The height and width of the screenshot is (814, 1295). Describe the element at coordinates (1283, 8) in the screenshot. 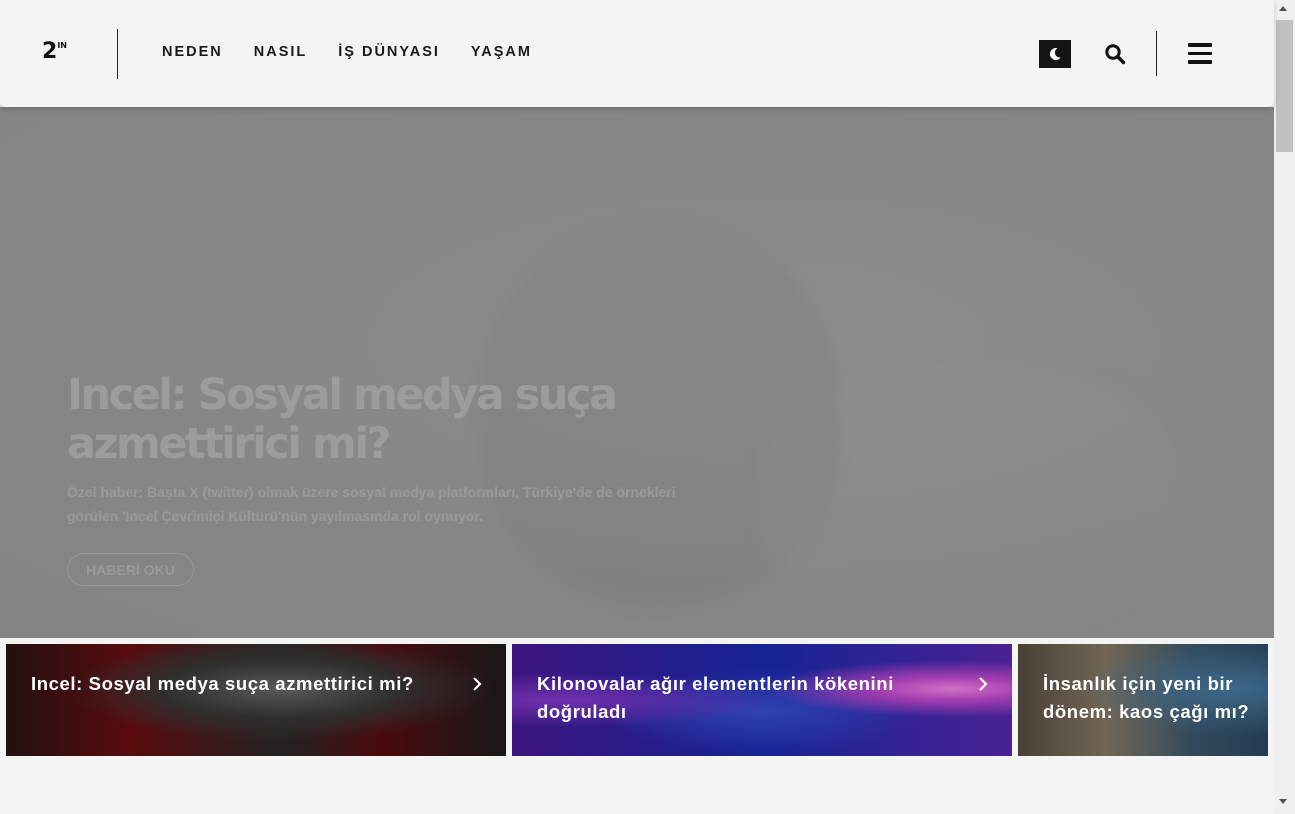

I see `scroll-up-arrow-icon` at that location.